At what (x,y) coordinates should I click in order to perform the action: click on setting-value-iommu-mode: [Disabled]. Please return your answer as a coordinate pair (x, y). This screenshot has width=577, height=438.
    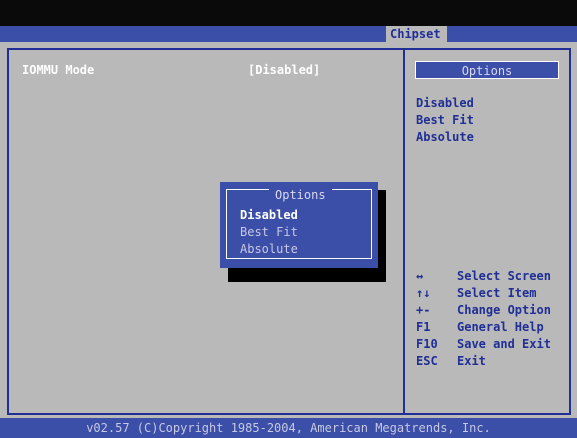
    Looking at the image, I should click on (284, 70).